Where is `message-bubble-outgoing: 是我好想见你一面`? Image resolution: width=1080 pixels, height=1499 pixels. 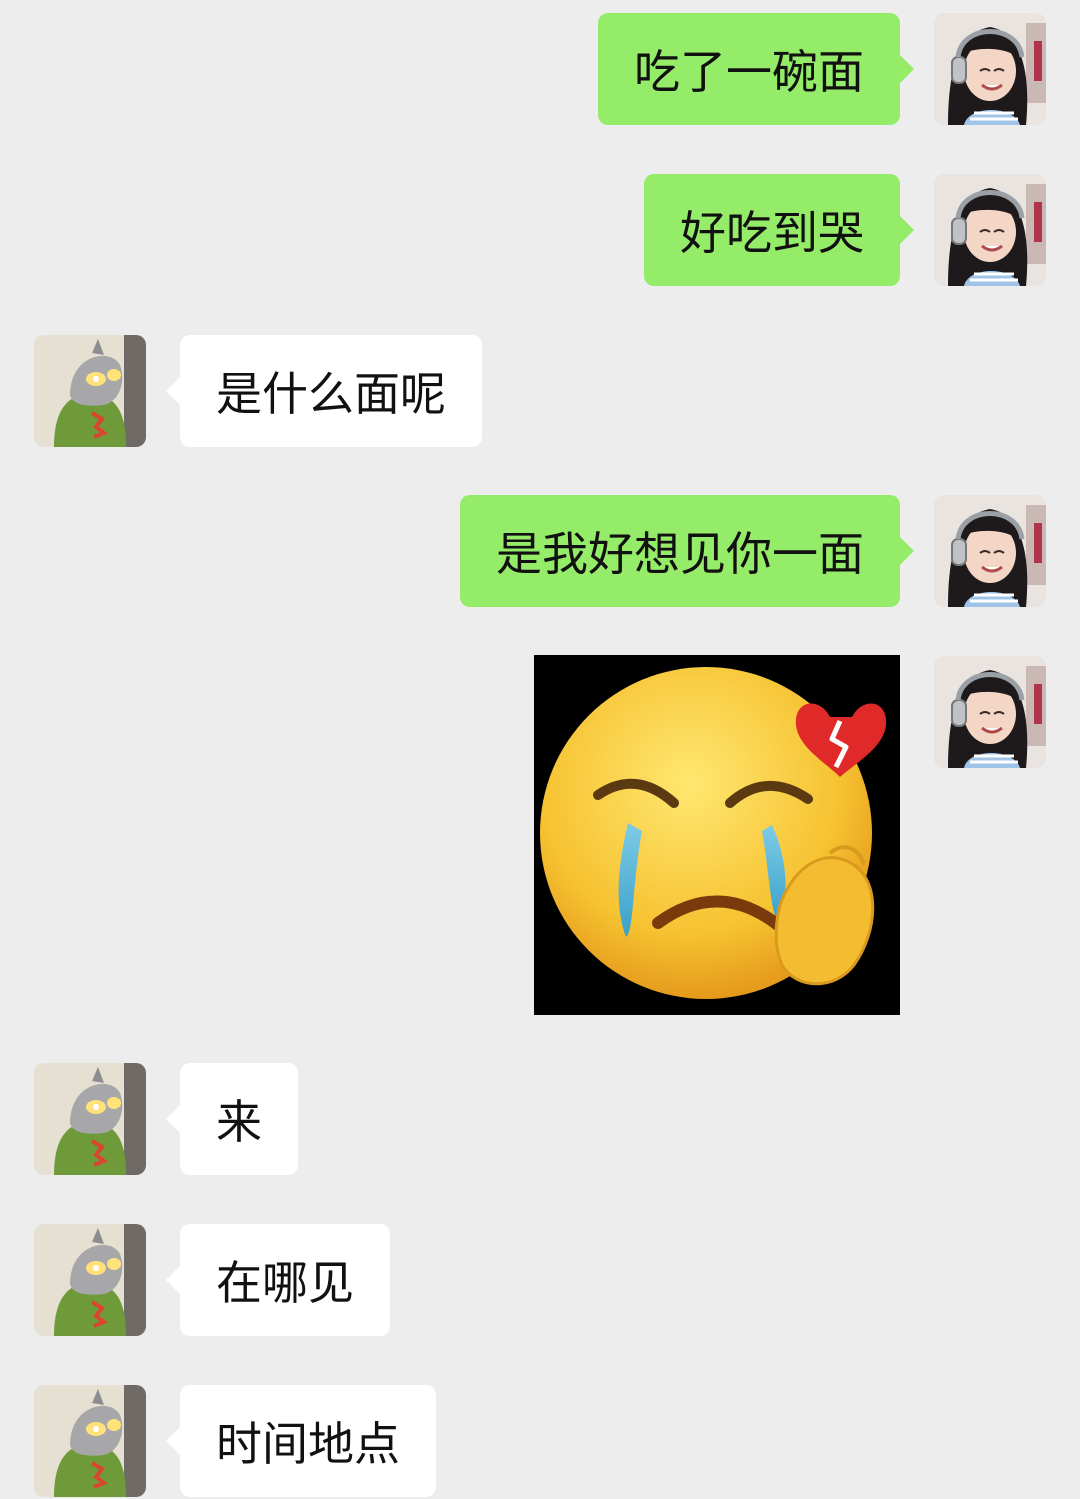 message-bubble-outgoing: 是我好想见你一面 is located at coordinates (687, 551).